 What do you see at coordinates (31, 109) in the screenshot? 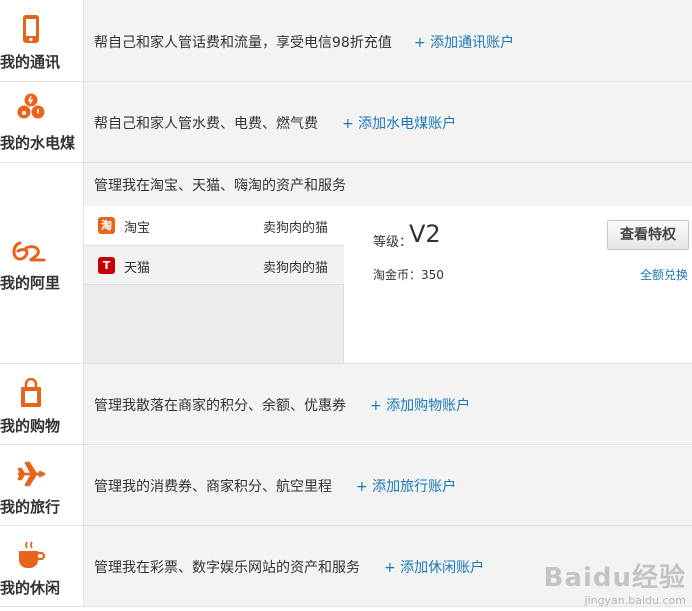
I see `utility-icon` at bounding box center [31, 109].